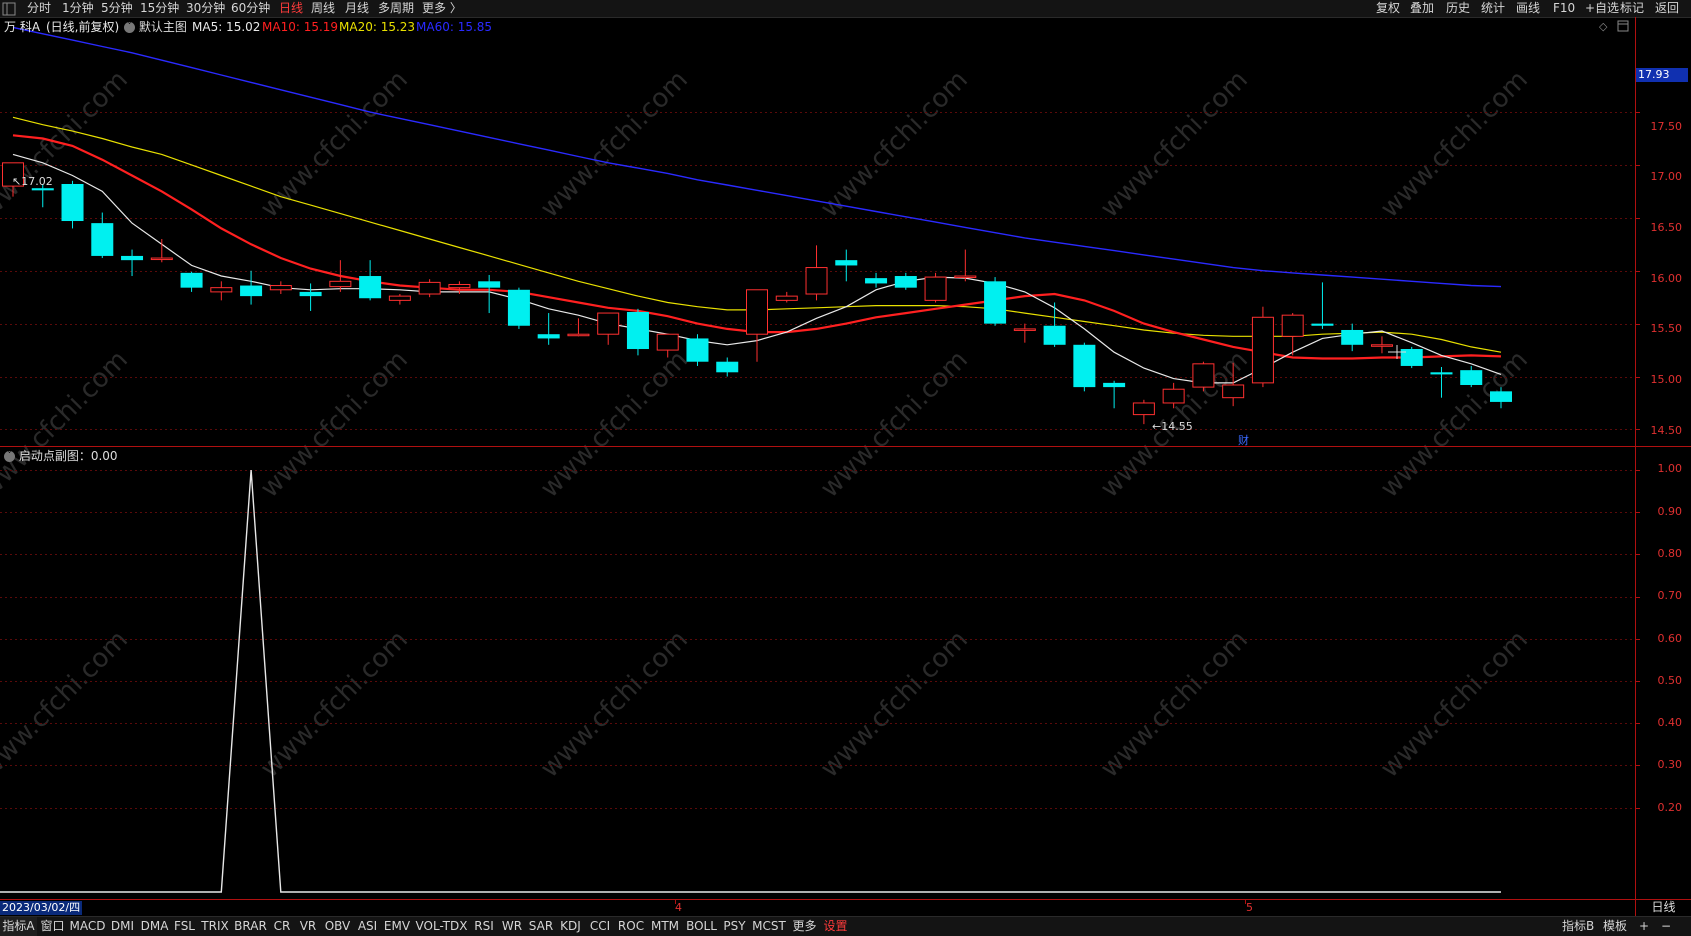 The width and height of the screenshot is (1691, 936). I want to click on indicator-tab: MACD, so click(87, 926).